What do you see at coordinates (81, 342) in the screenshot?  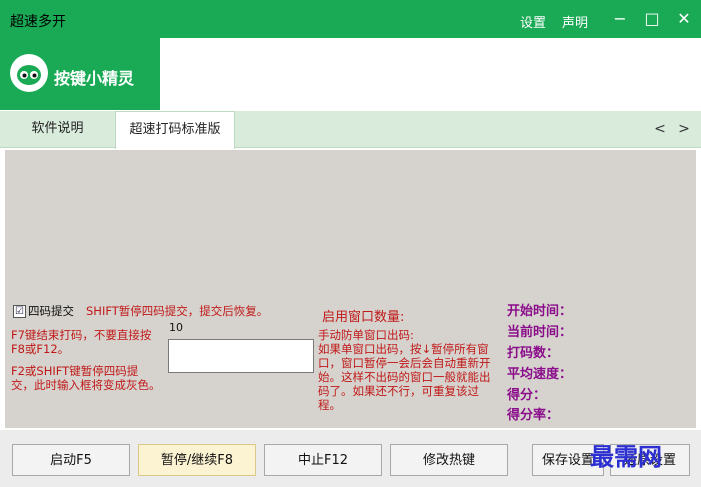 I see `f7-note: F7键结束打码，不要直接按F8或F12。` at bounding box center [81, 342].